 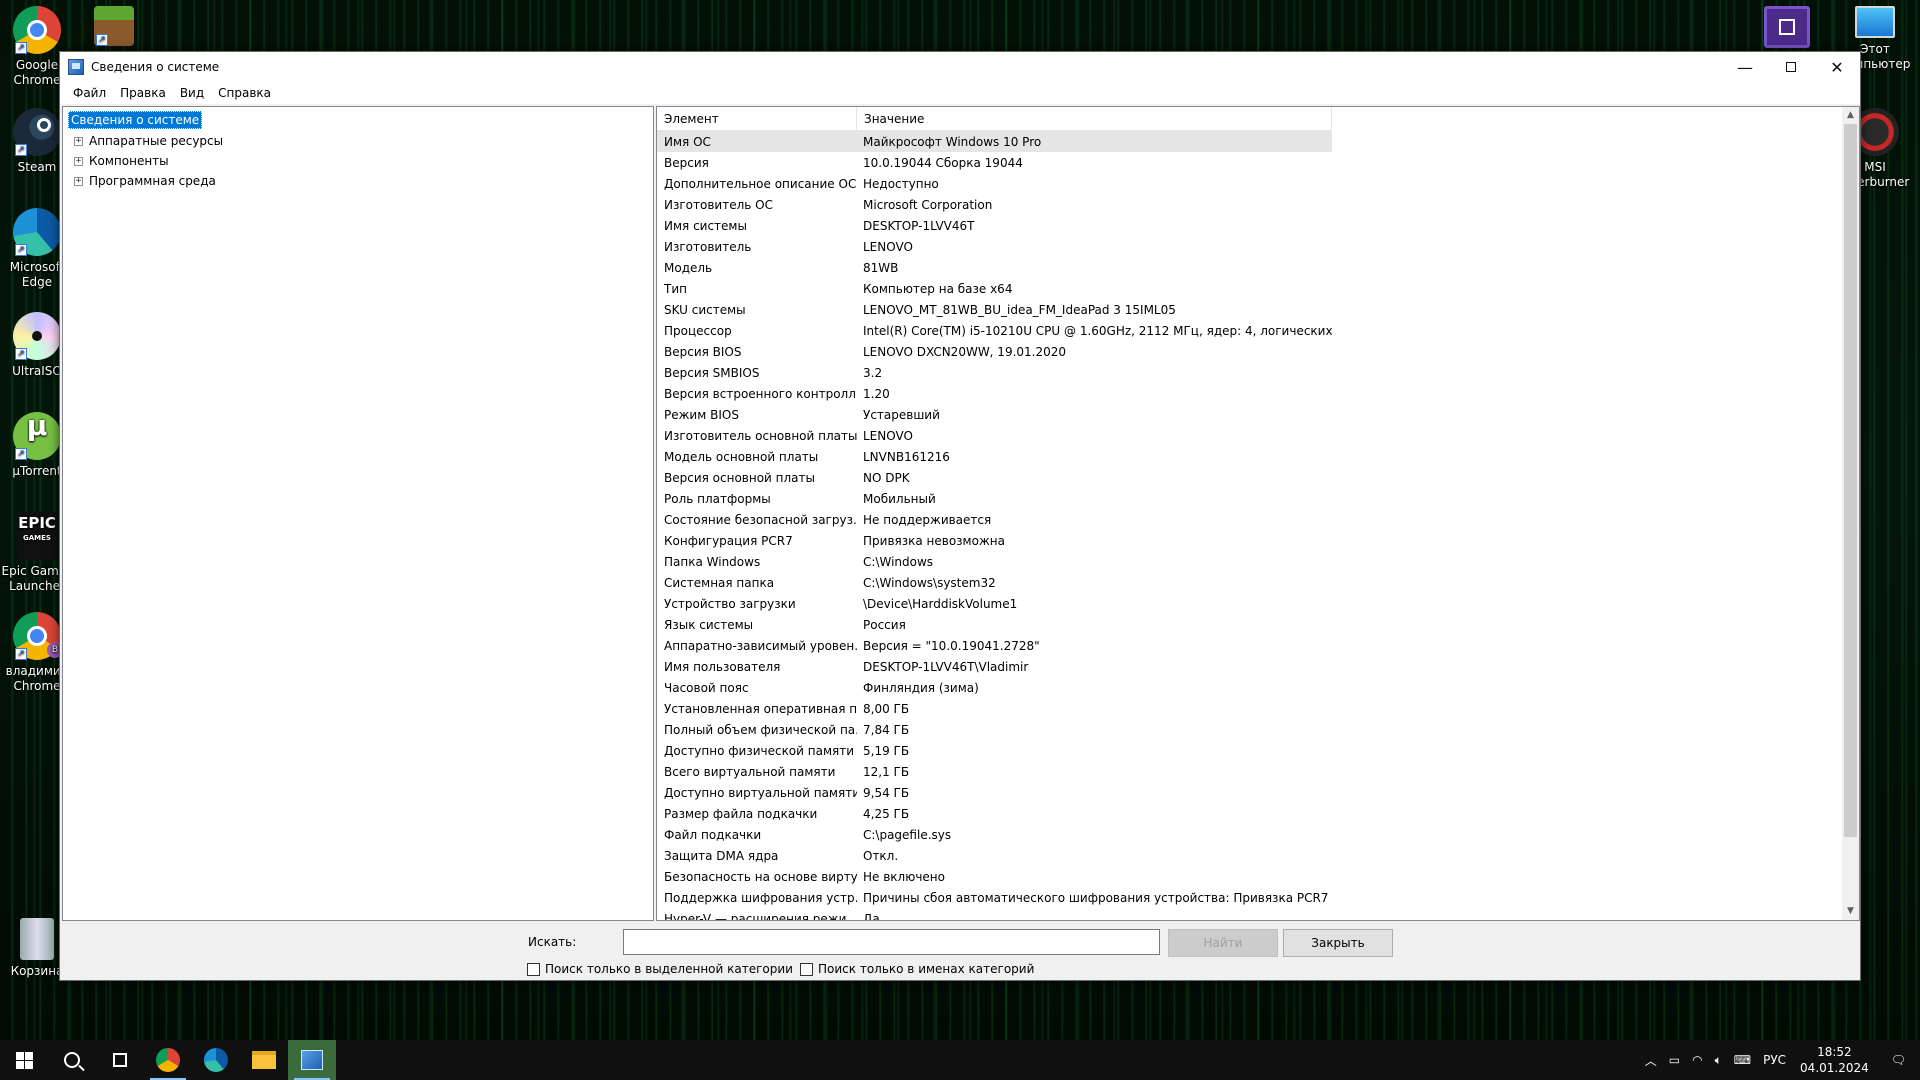 What do you see at coordinates (120, 1060) in the screenshot?
I see `task-view-button` at bounding box center [120, 1060].